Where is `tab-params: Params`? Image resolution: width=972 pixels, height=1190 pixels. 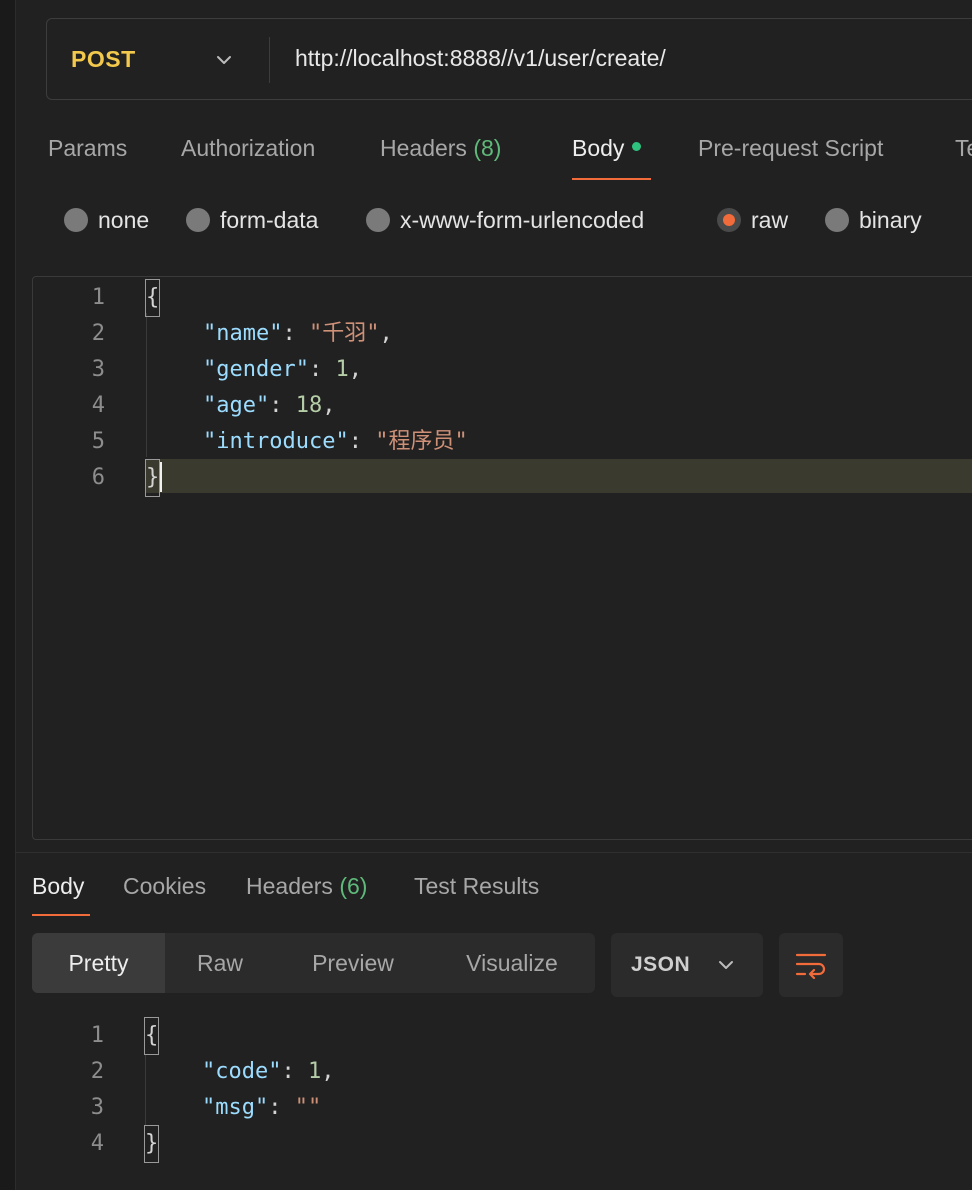 tab-params: Params is located at coordinates (87, 153).